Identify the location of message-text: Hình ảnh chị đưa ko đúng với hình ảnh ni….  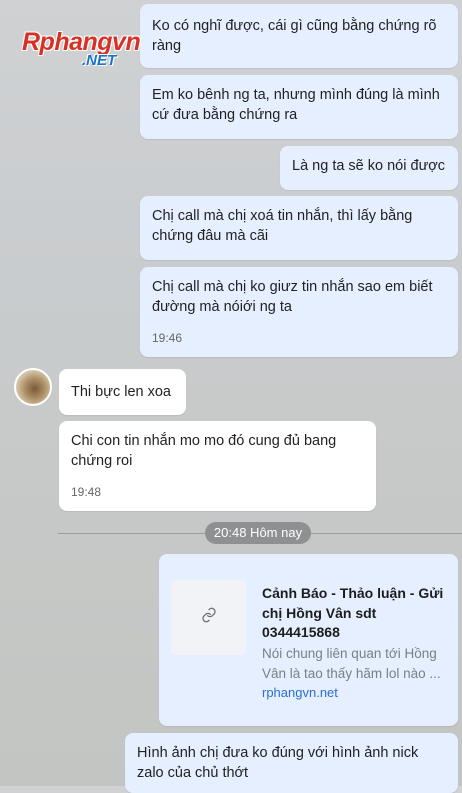
(278, 763).